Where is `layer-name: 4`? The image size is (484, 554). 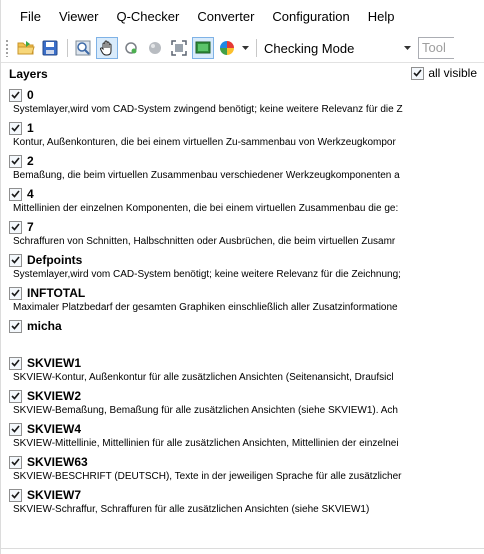
layer-name: 4 is located at coordinates (30, 194).